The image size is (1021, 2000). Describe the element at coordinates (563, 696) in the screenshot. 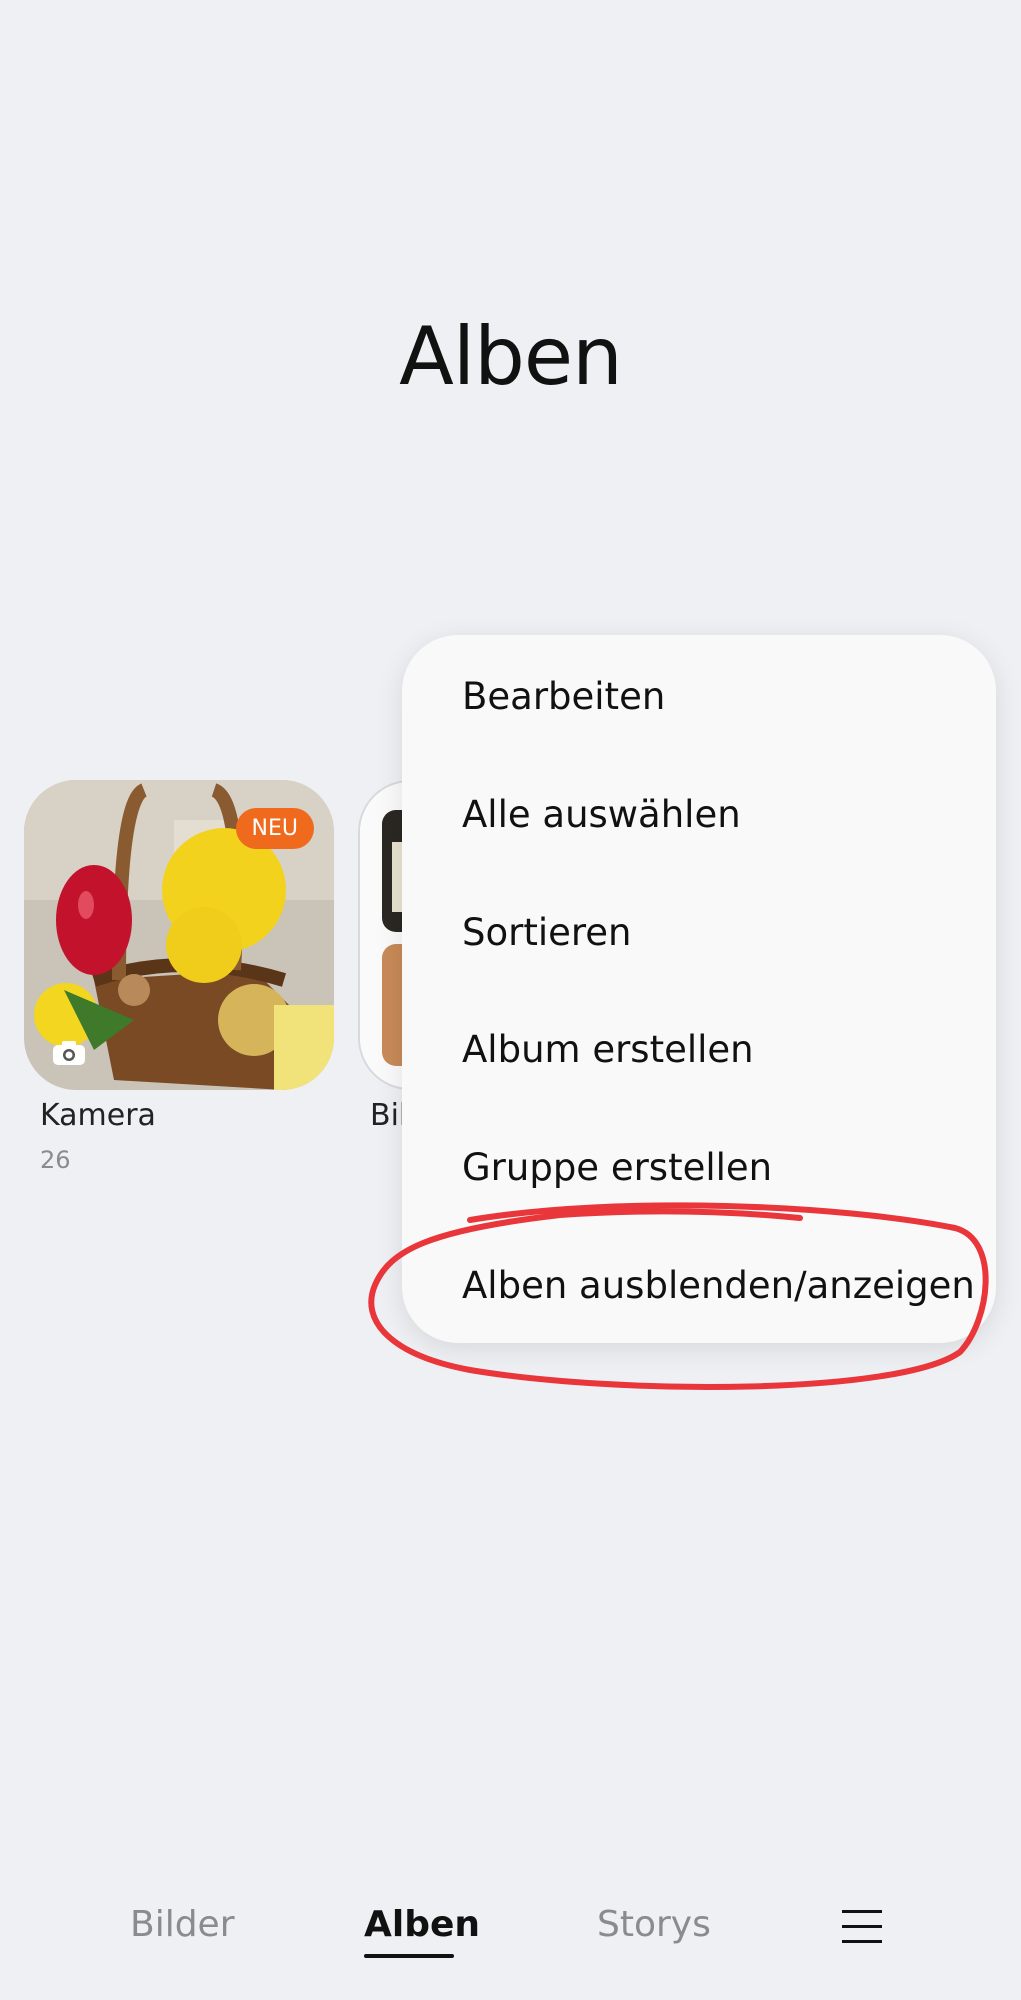

I see `menu-item-bearbeiten: Bearbeiten` at that location.